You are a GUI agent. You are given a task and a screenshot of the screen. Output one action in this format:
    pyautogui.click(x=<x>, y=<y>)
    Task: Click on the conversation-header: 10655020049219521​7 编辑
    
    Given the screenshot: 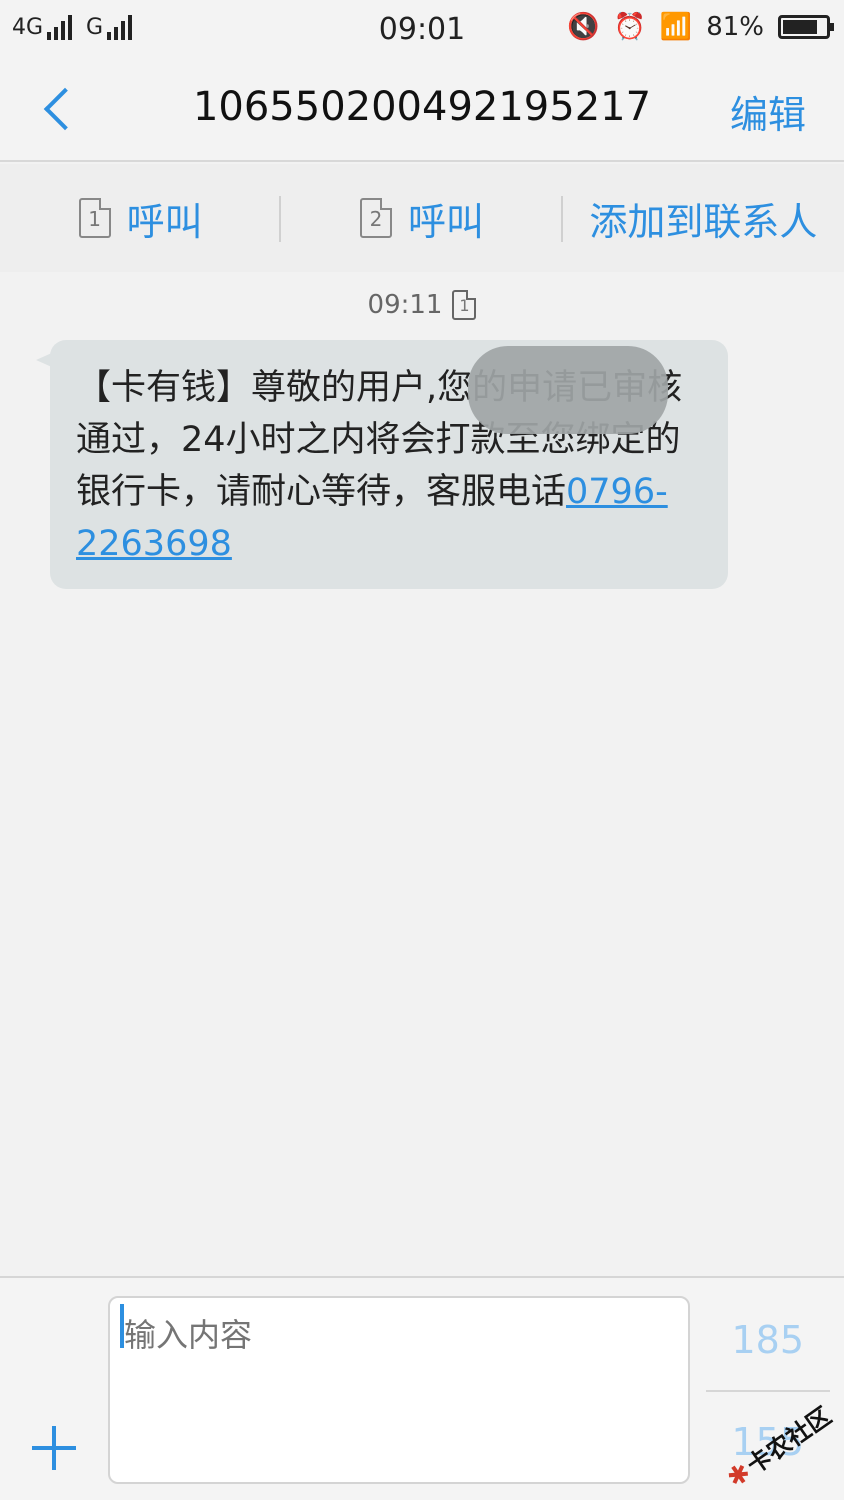 What is the action you would take?
    pyautogui.click(x=422, y=111)
    